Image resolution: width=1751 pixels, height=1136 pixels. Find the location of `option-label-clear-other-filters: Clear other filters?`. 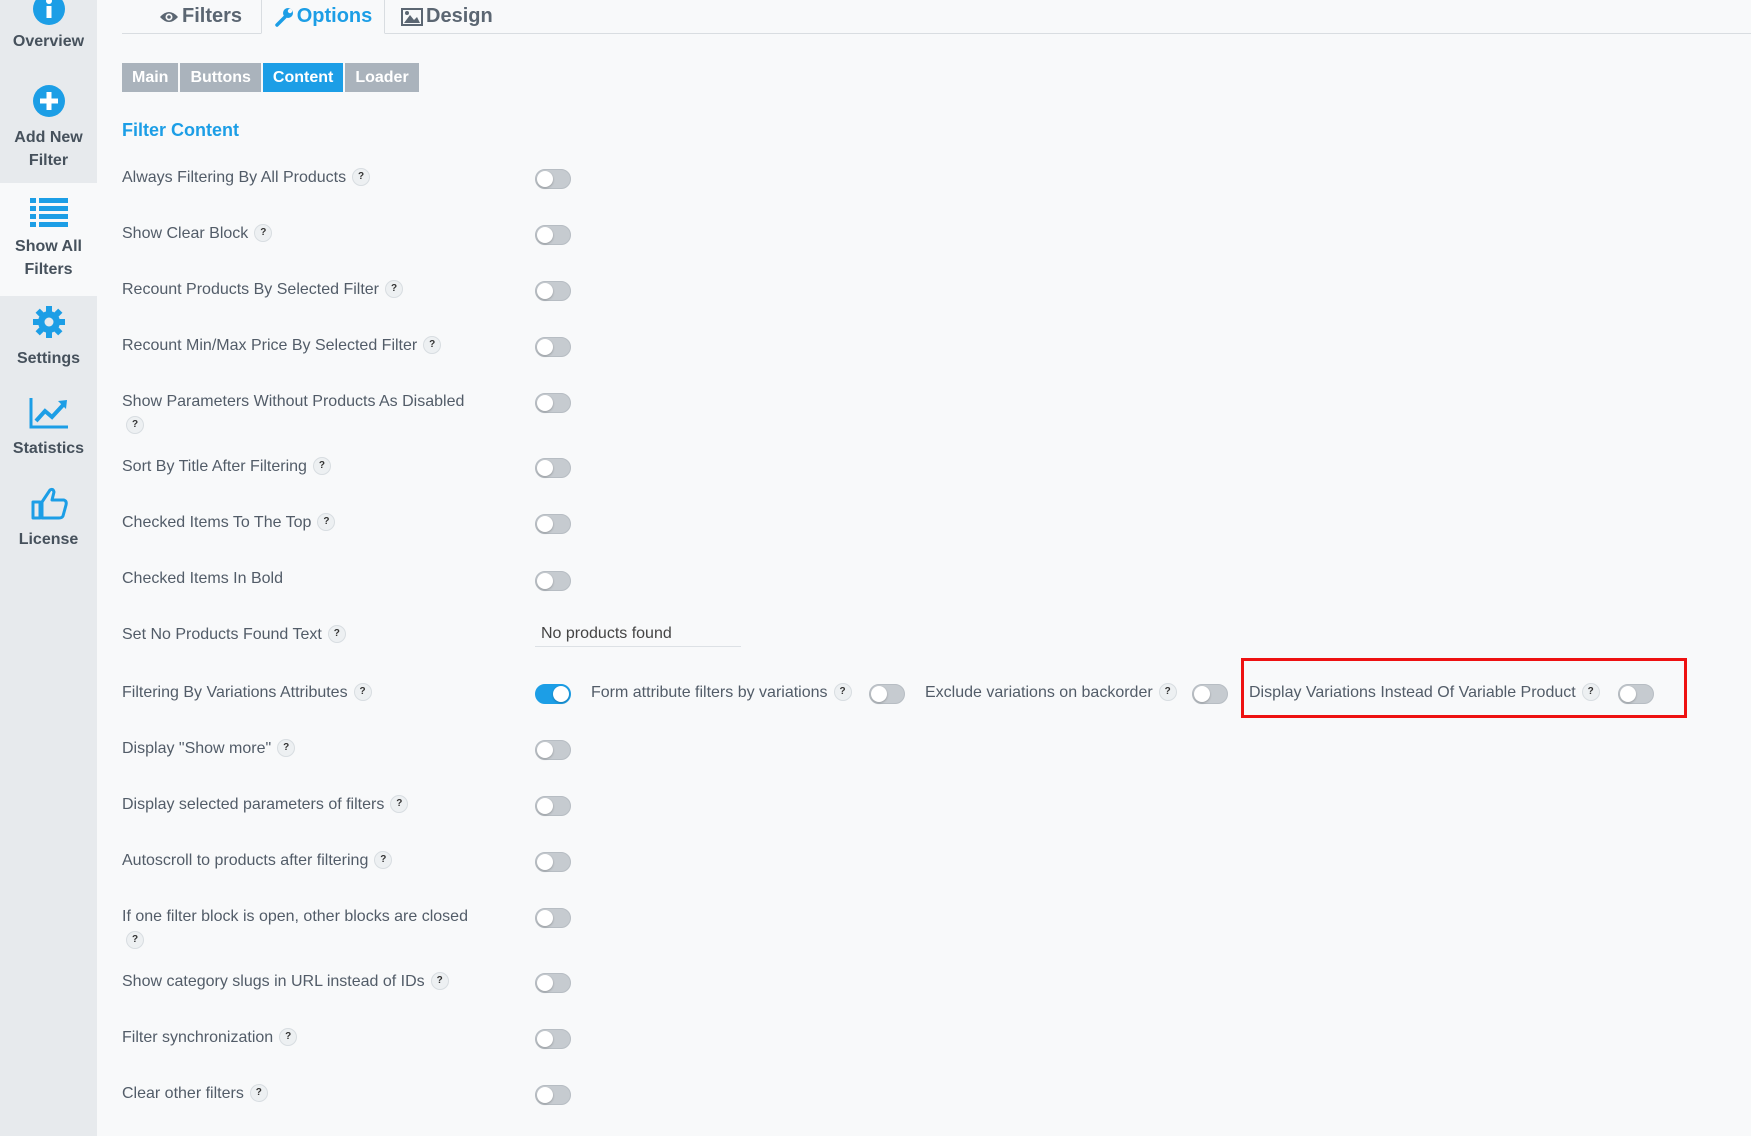

option-label-clear-other-filters: Clear other filters? is located at coordinates (302, 1094).